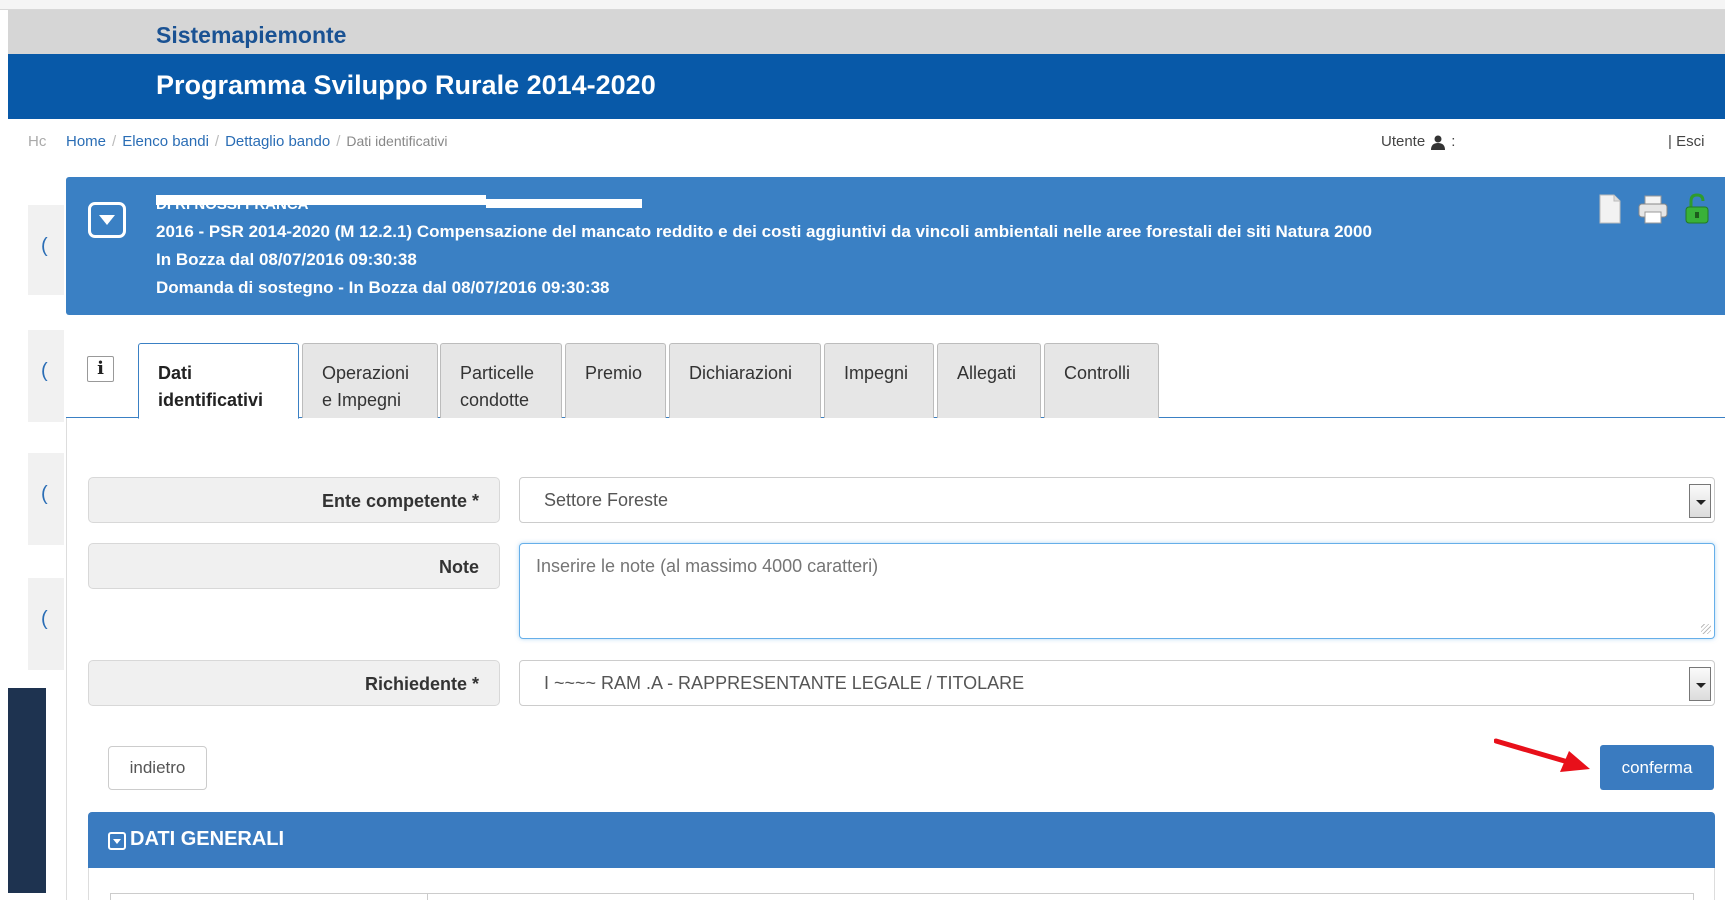  Describe the element at coordinates (876, 373) in the screenshot. I see `tab-label: Impegni` at that location.